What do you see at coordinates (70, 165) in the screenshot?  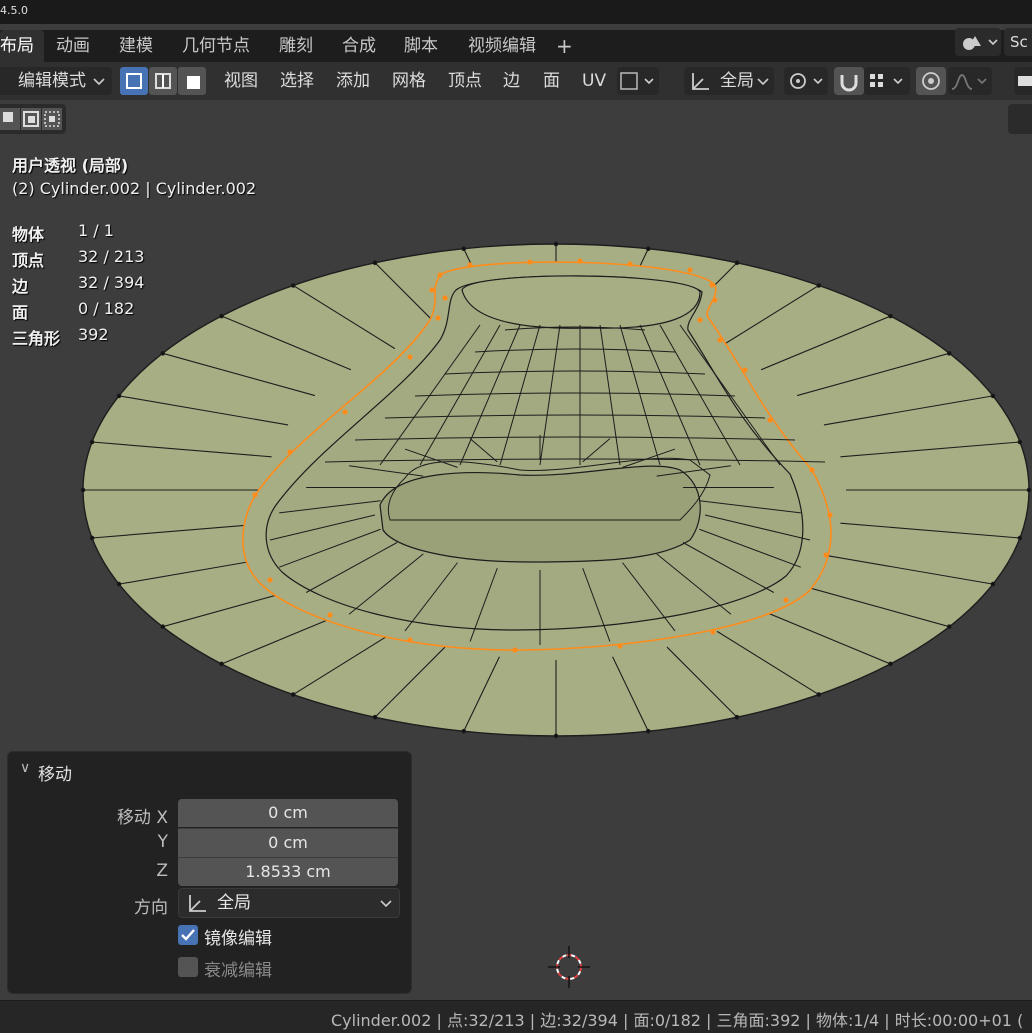 I see `view-name: 用户透视 (局部)` at bounding box center [70, 165].